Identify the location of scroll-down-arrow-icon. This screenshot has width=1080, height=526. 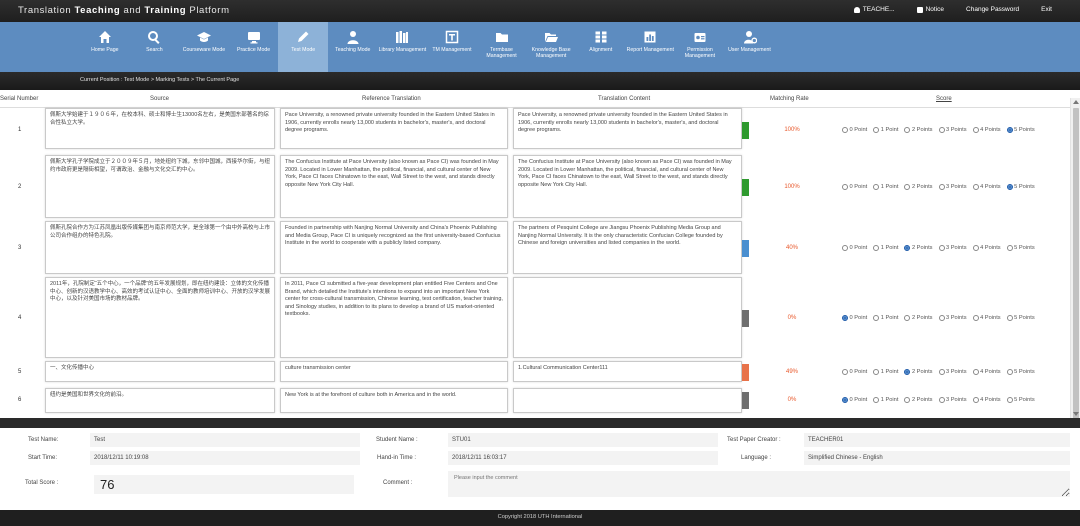
(1076, 414).